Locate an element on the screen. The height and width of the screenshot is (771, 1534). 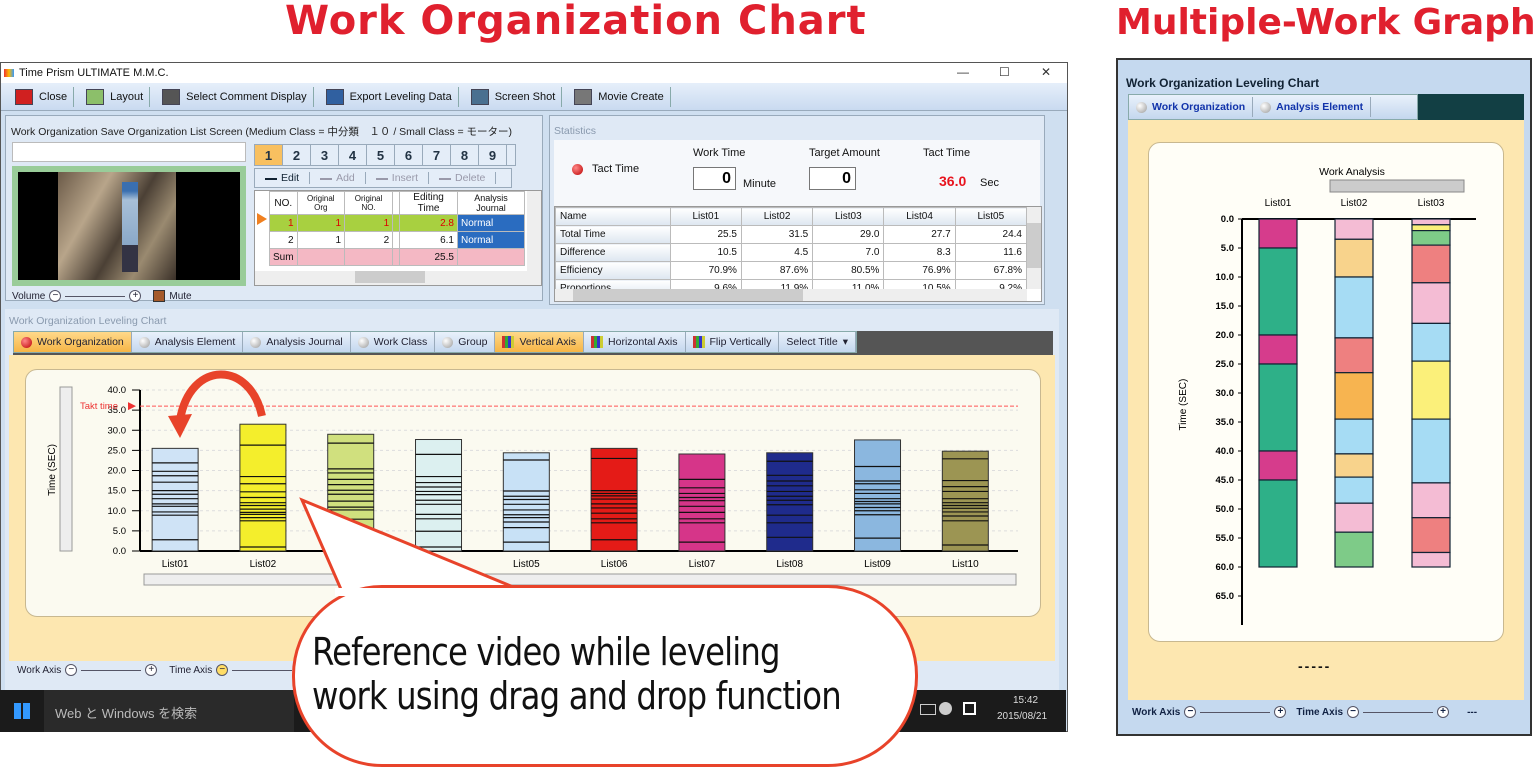
x-tick-label: List06 is located at coordinates (614, 564).